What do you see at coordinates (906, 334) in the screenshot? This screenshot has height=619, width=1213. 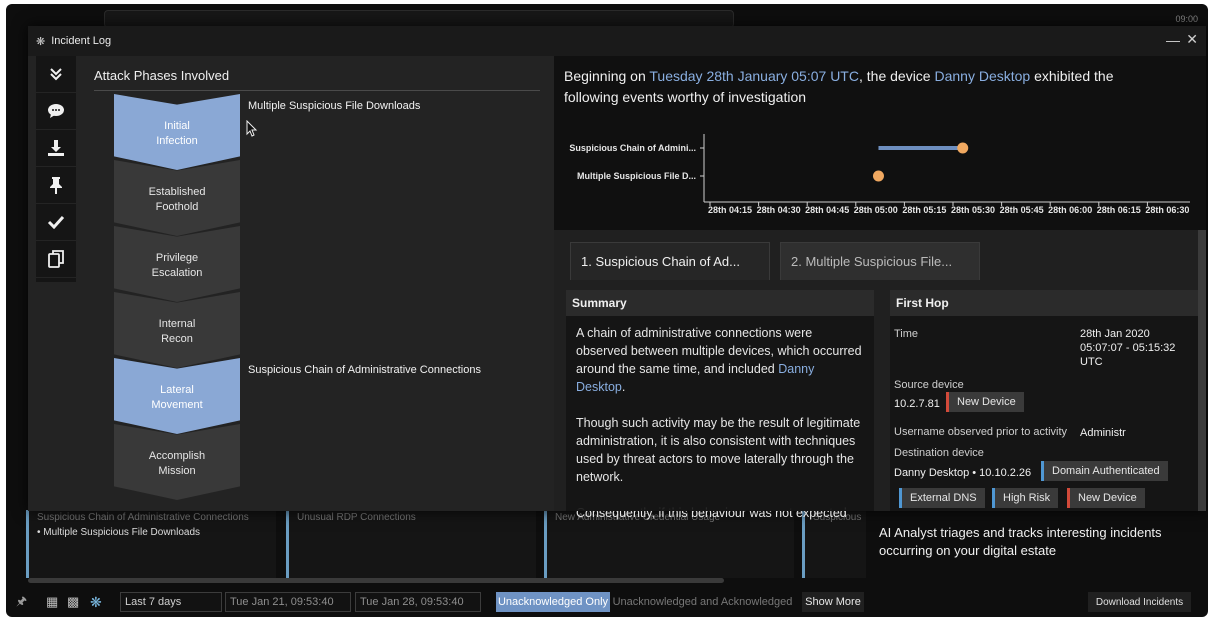 I see `time-label: Time` at bounding box center [906, 334].